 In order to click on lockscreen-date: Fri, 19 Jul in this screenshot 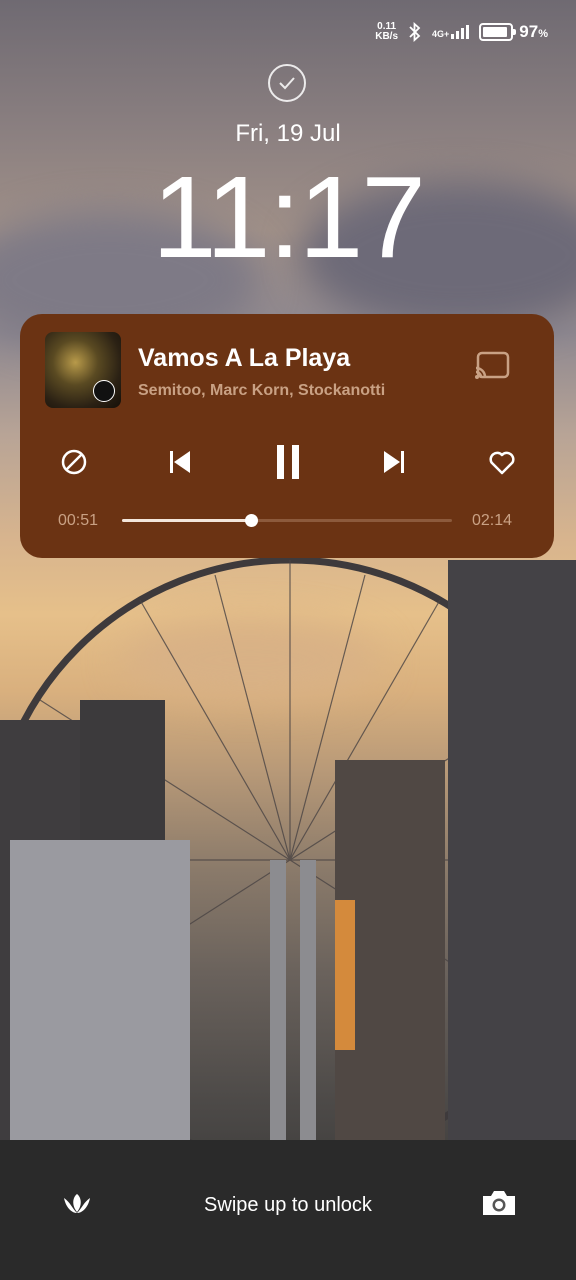, I will do `click(288, 133)`.